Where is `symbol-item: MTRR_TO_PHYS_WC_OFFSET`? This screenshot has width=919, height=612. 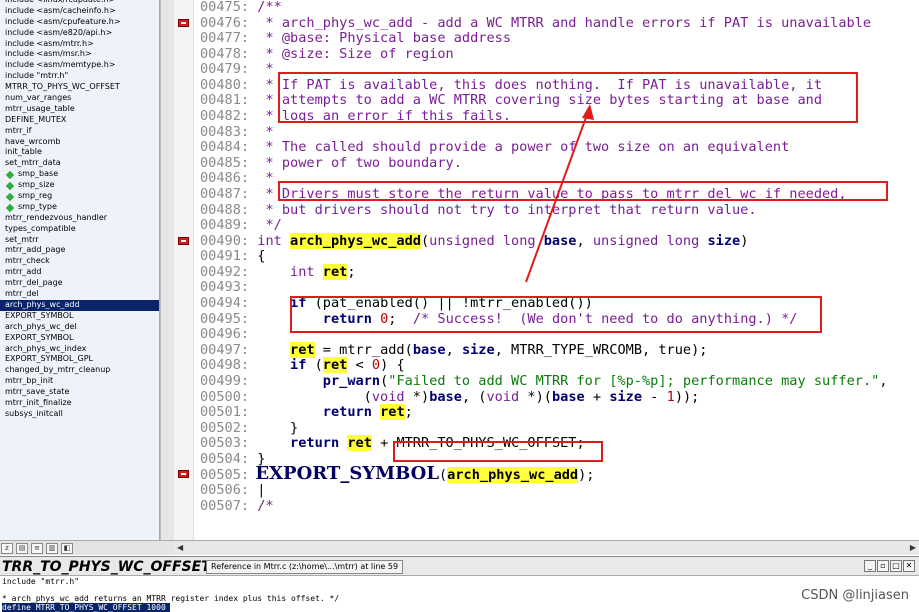 symbol-item: MTRR_TO_PHYS_WC_OFFSET is located at coordinates (79, 87).